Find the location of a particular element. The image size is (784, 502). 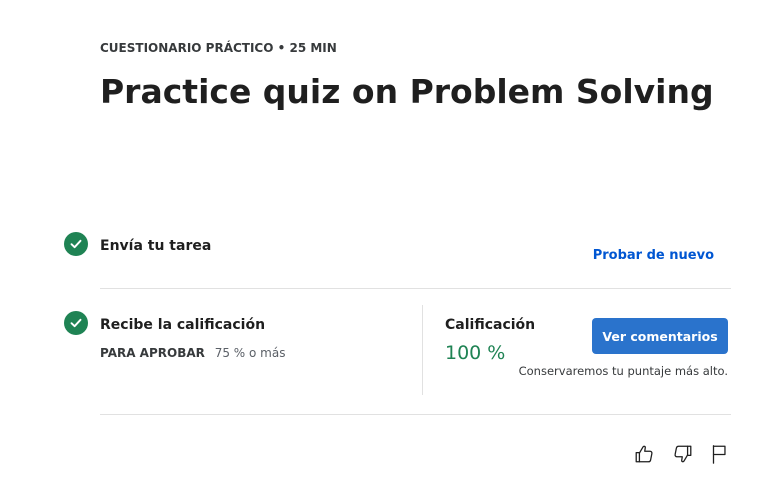

submit-step-label: Envía tu tarea is located at coordinates (156, 246).